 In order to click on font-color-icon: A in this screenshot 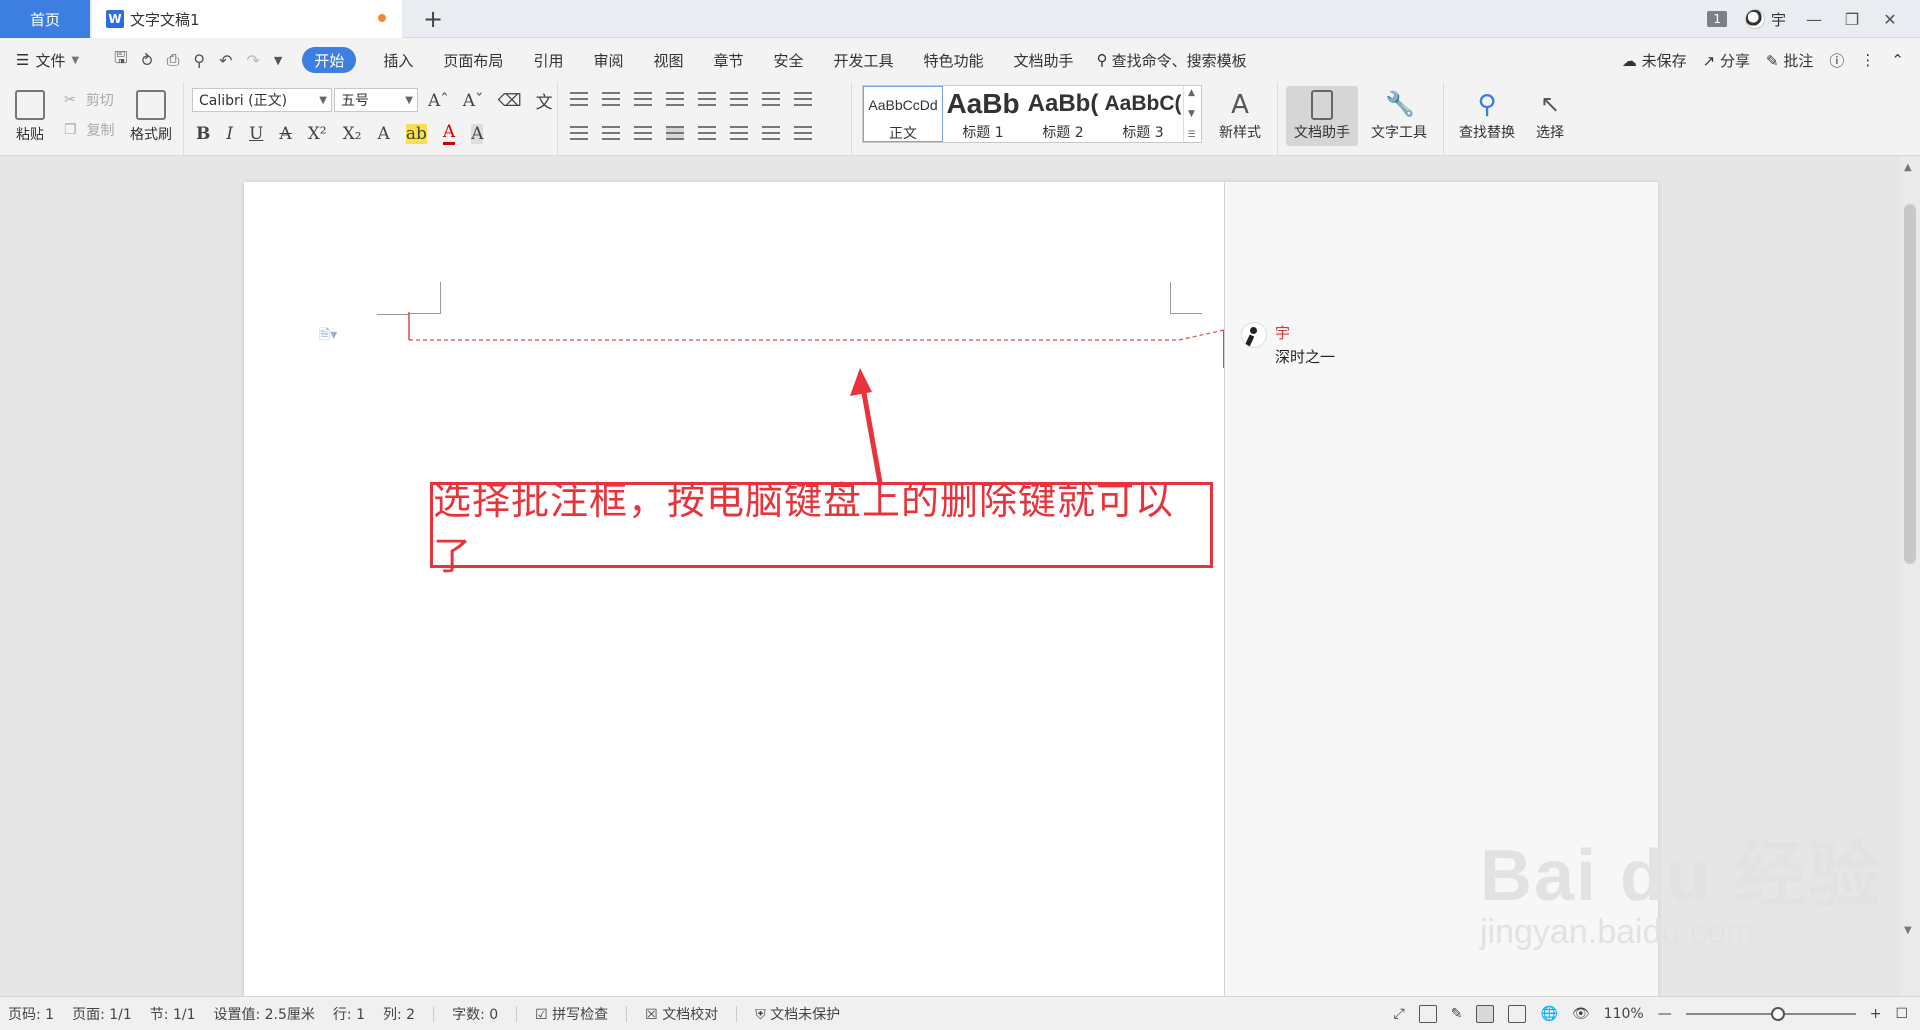, I will do `click(449, 133)`.